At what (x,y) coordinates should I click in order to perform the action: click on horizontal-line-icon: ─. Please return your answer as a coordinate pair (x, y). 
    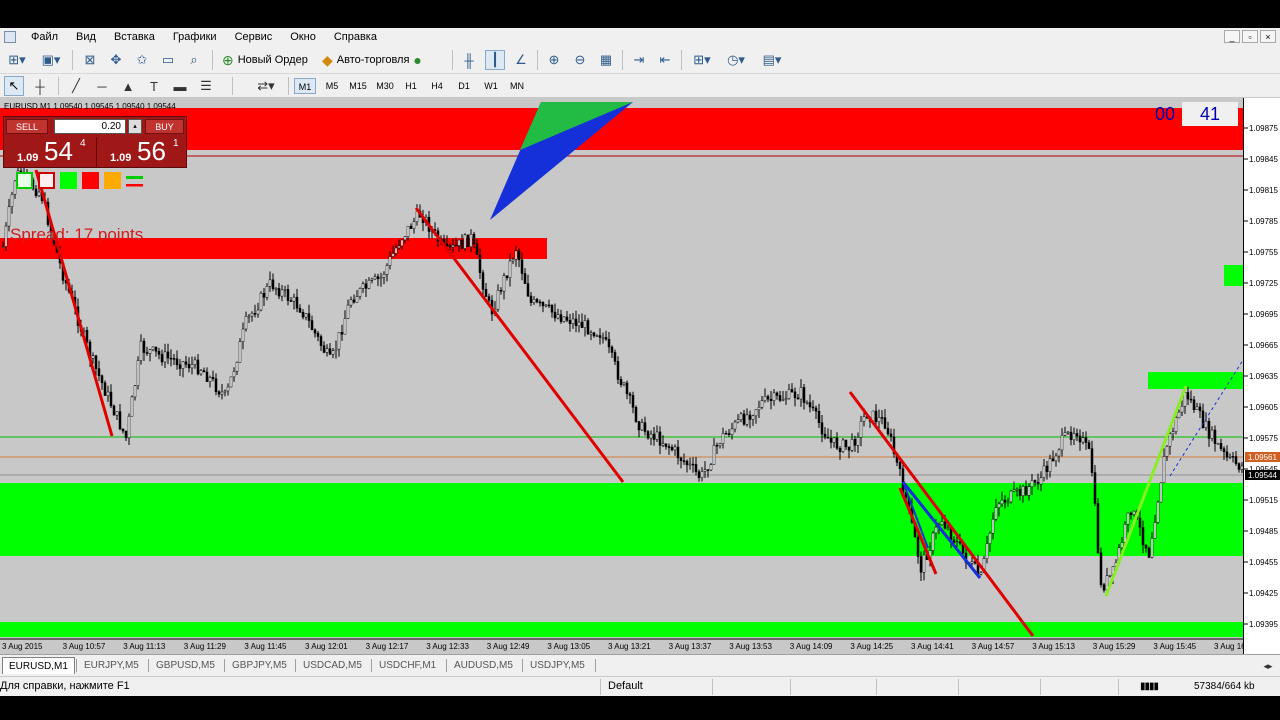
    Looking at the image, I should click on (102, 86).